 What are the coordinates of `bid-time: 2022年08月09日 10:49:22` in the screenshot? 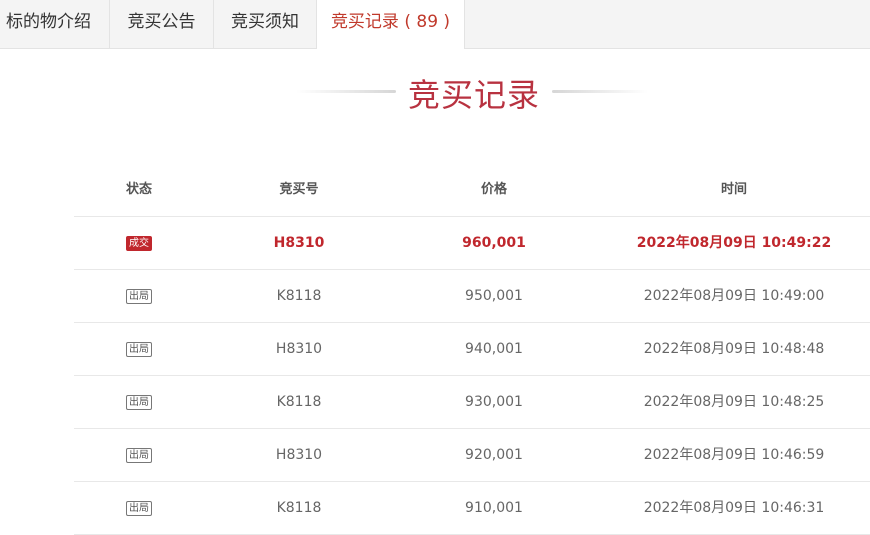 It's located at (734, 243).